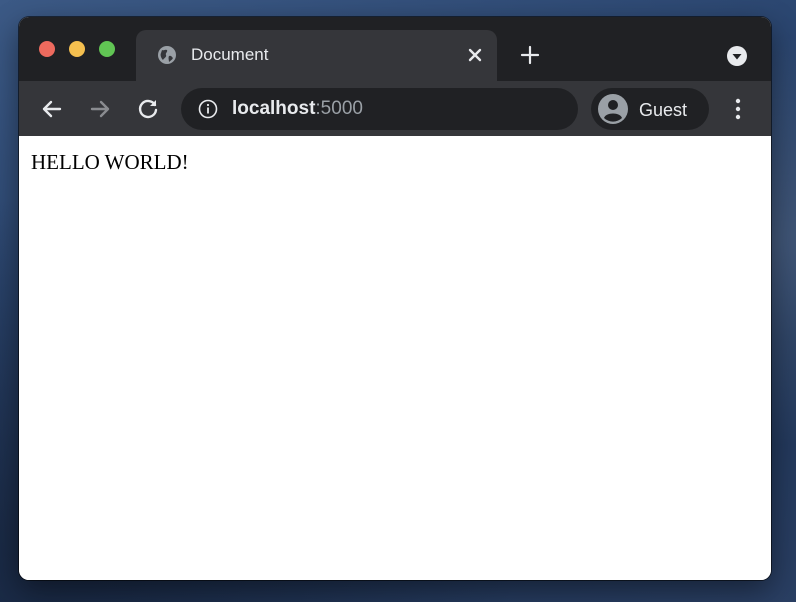  Describe the element at coordinates (107, 49) in the screenshot. I see `window-maximize-button` at that location.